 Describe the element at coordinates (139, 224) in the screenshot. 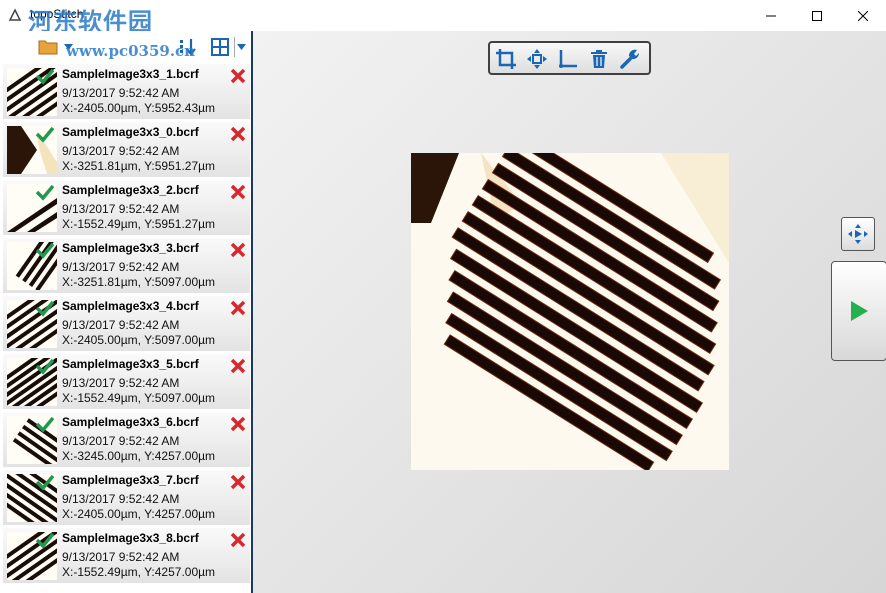

I see `file-coords: X:-1552.49µm, Y:5951.27µm` at that location.